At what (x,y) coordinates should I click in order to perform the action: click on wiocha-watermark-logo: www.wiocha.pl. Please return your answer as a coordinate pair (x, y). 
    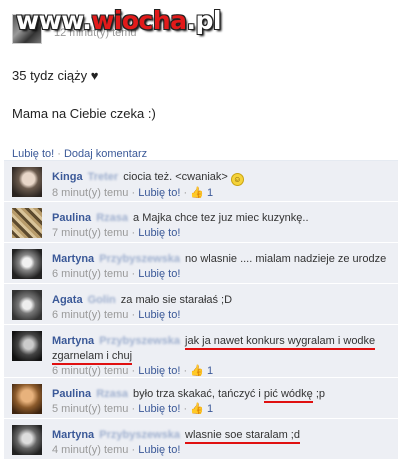
    Looking at the image, I should click on (118, 20).